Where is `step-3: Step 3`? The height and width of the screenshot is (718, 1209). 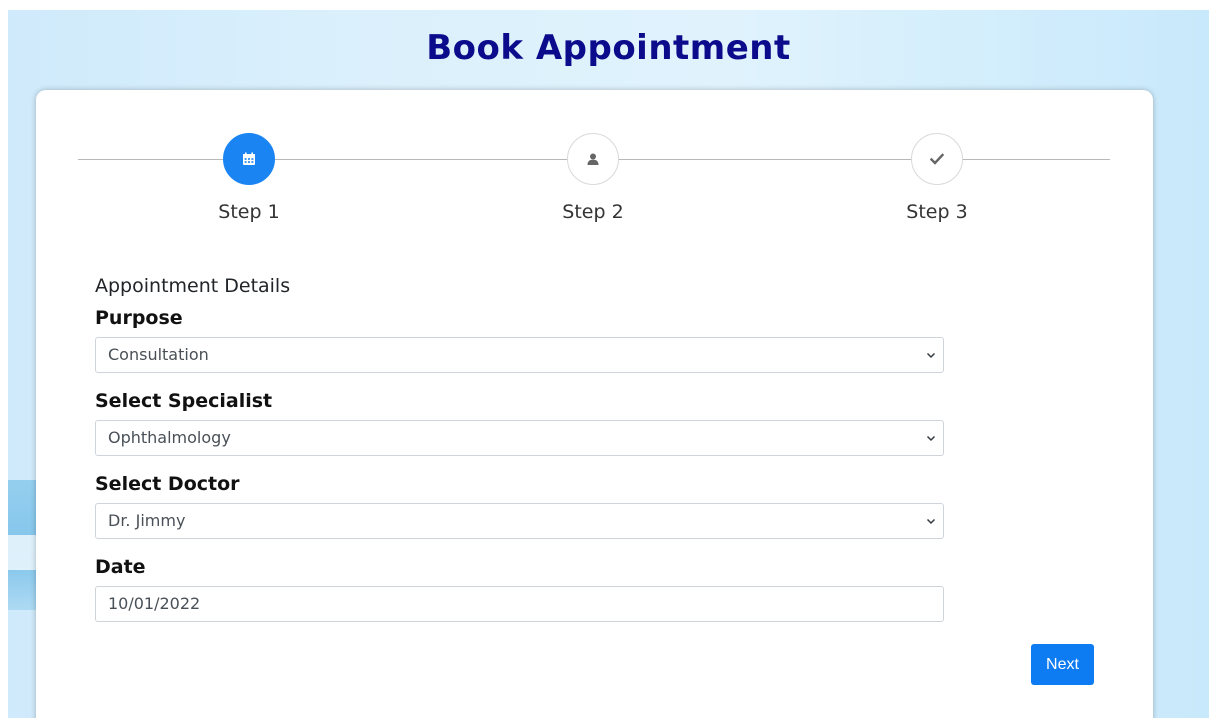 step-3: Step 3 is located at coordinates (937, 178).